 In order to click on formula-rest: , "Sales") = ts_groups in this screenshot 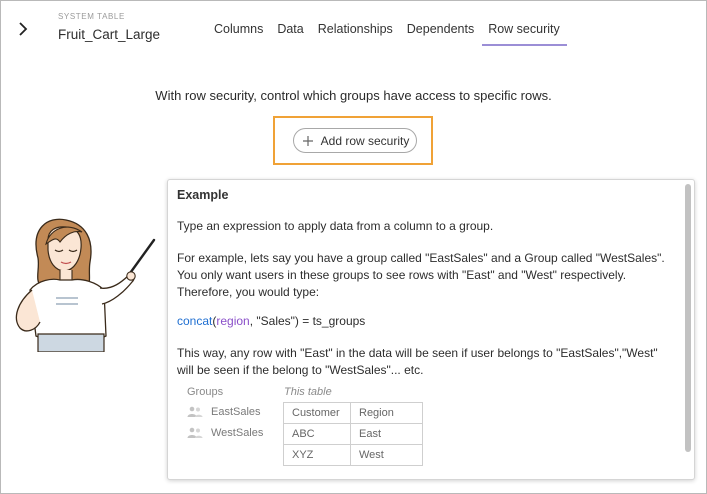, I will do `click(307, 321)`.